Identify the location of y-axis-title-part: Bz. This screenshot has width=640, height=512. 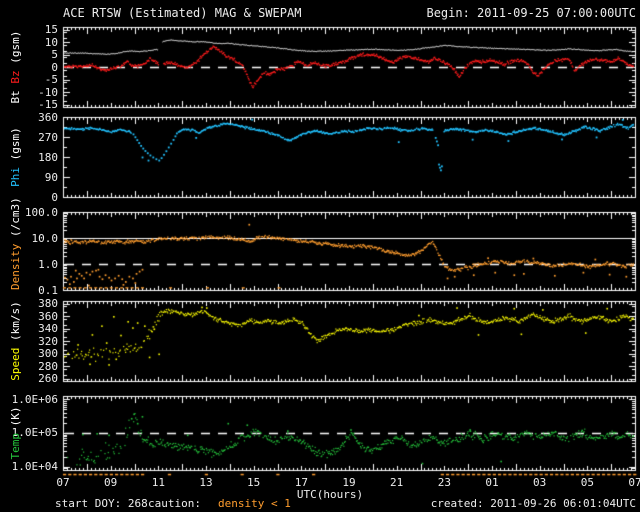
(15, 73).